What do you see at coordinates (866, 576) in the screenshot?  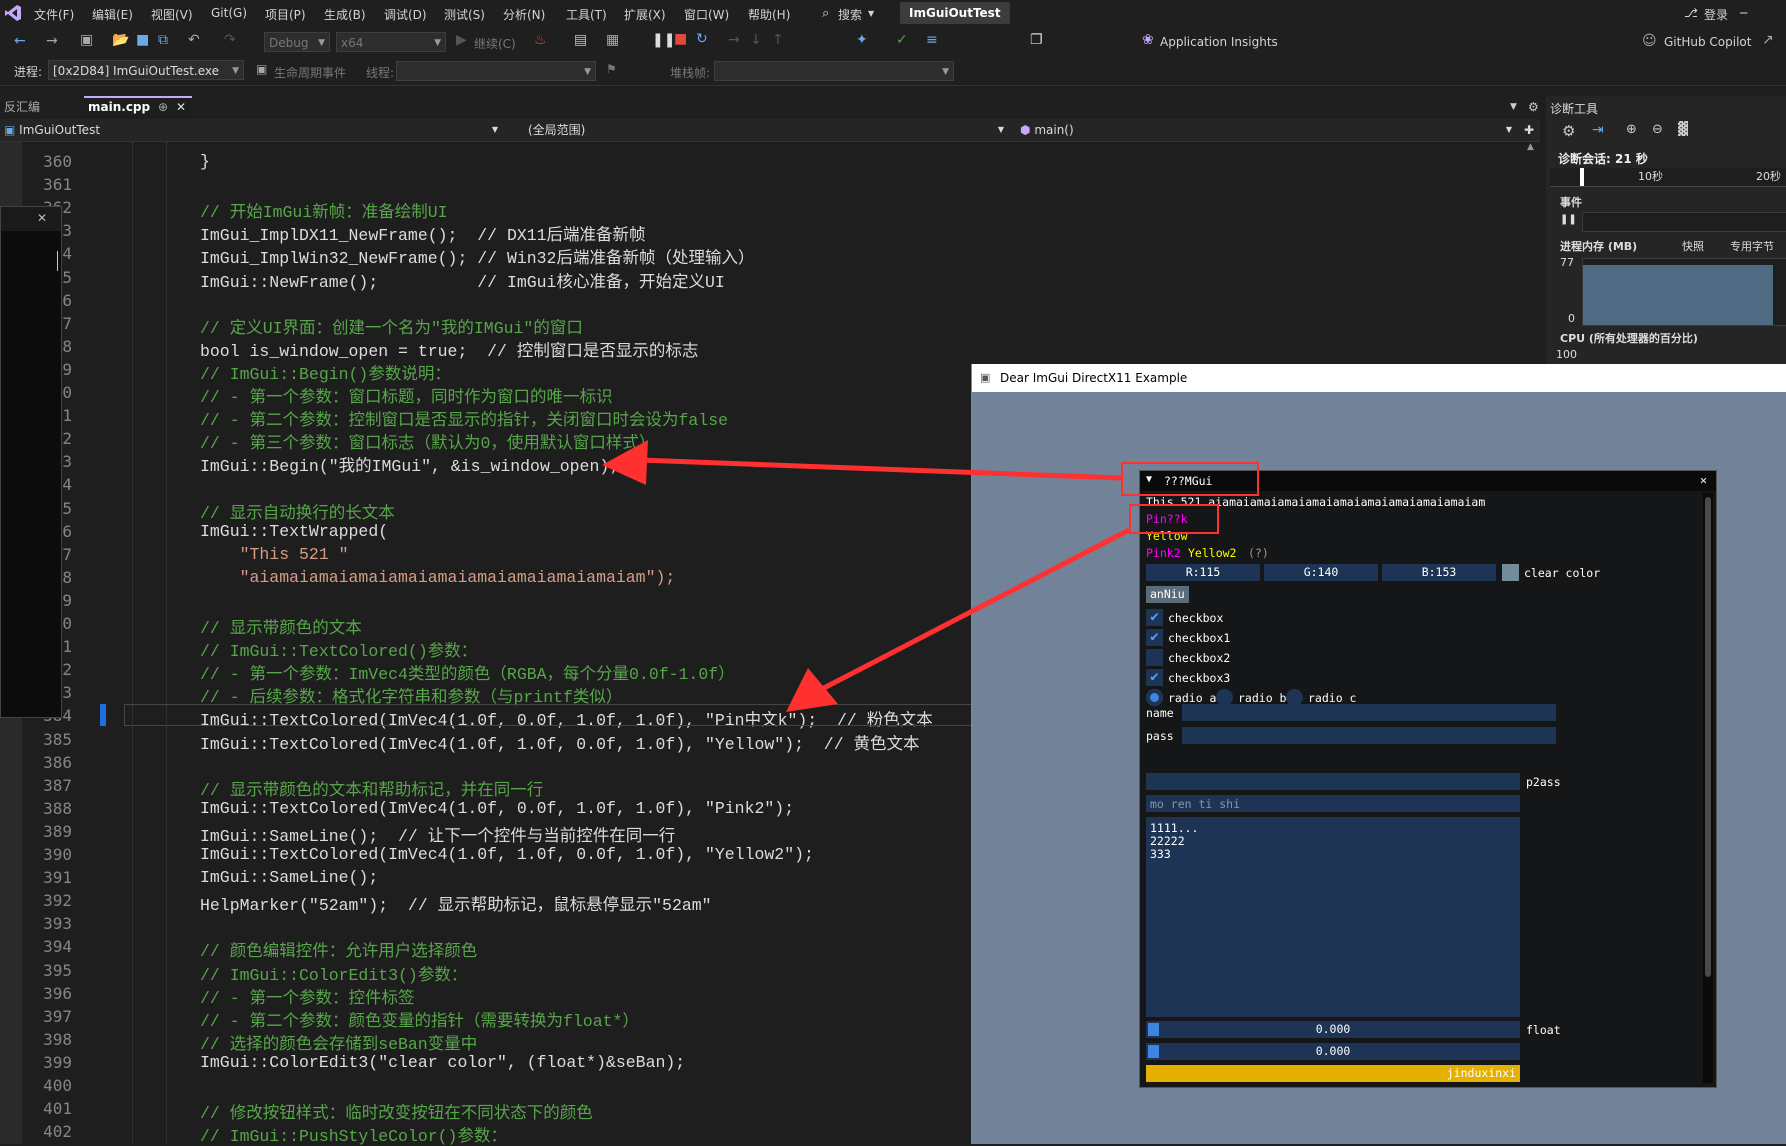 I see `annotation-arrows` at bounding box center [866, 576].